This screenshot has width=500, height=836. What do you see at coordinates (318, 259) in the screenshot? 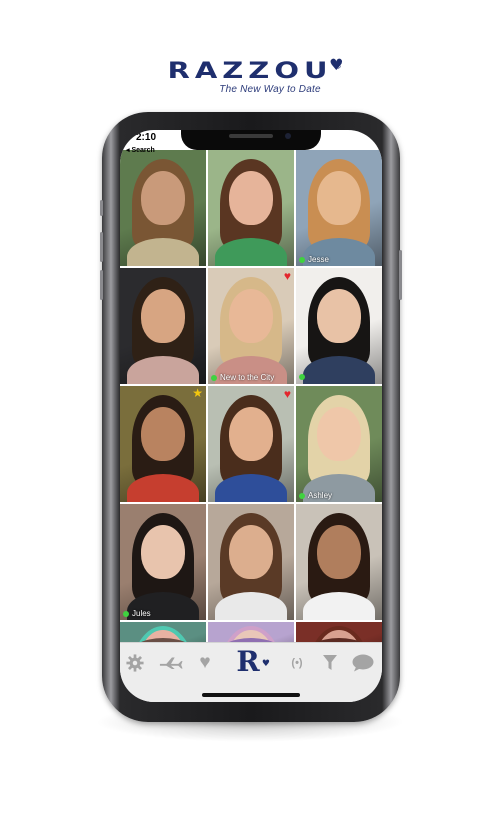
I see `profile-name: Jesse` at bounding box center [318, 259].